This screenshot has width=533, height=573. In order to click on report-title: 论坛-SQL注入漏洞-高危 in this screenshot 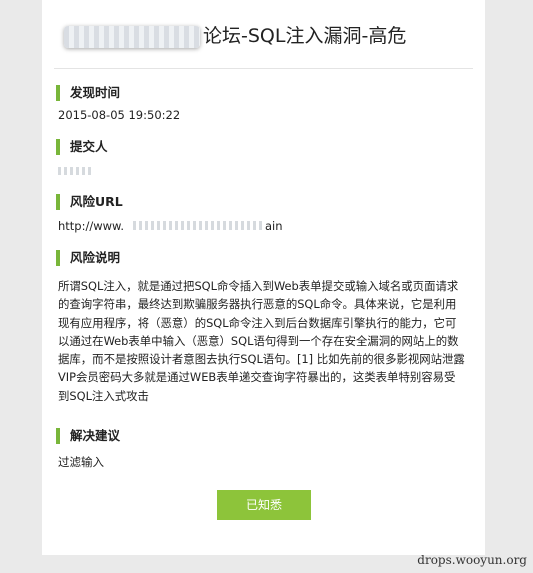, I will do `click(265, 37)`.